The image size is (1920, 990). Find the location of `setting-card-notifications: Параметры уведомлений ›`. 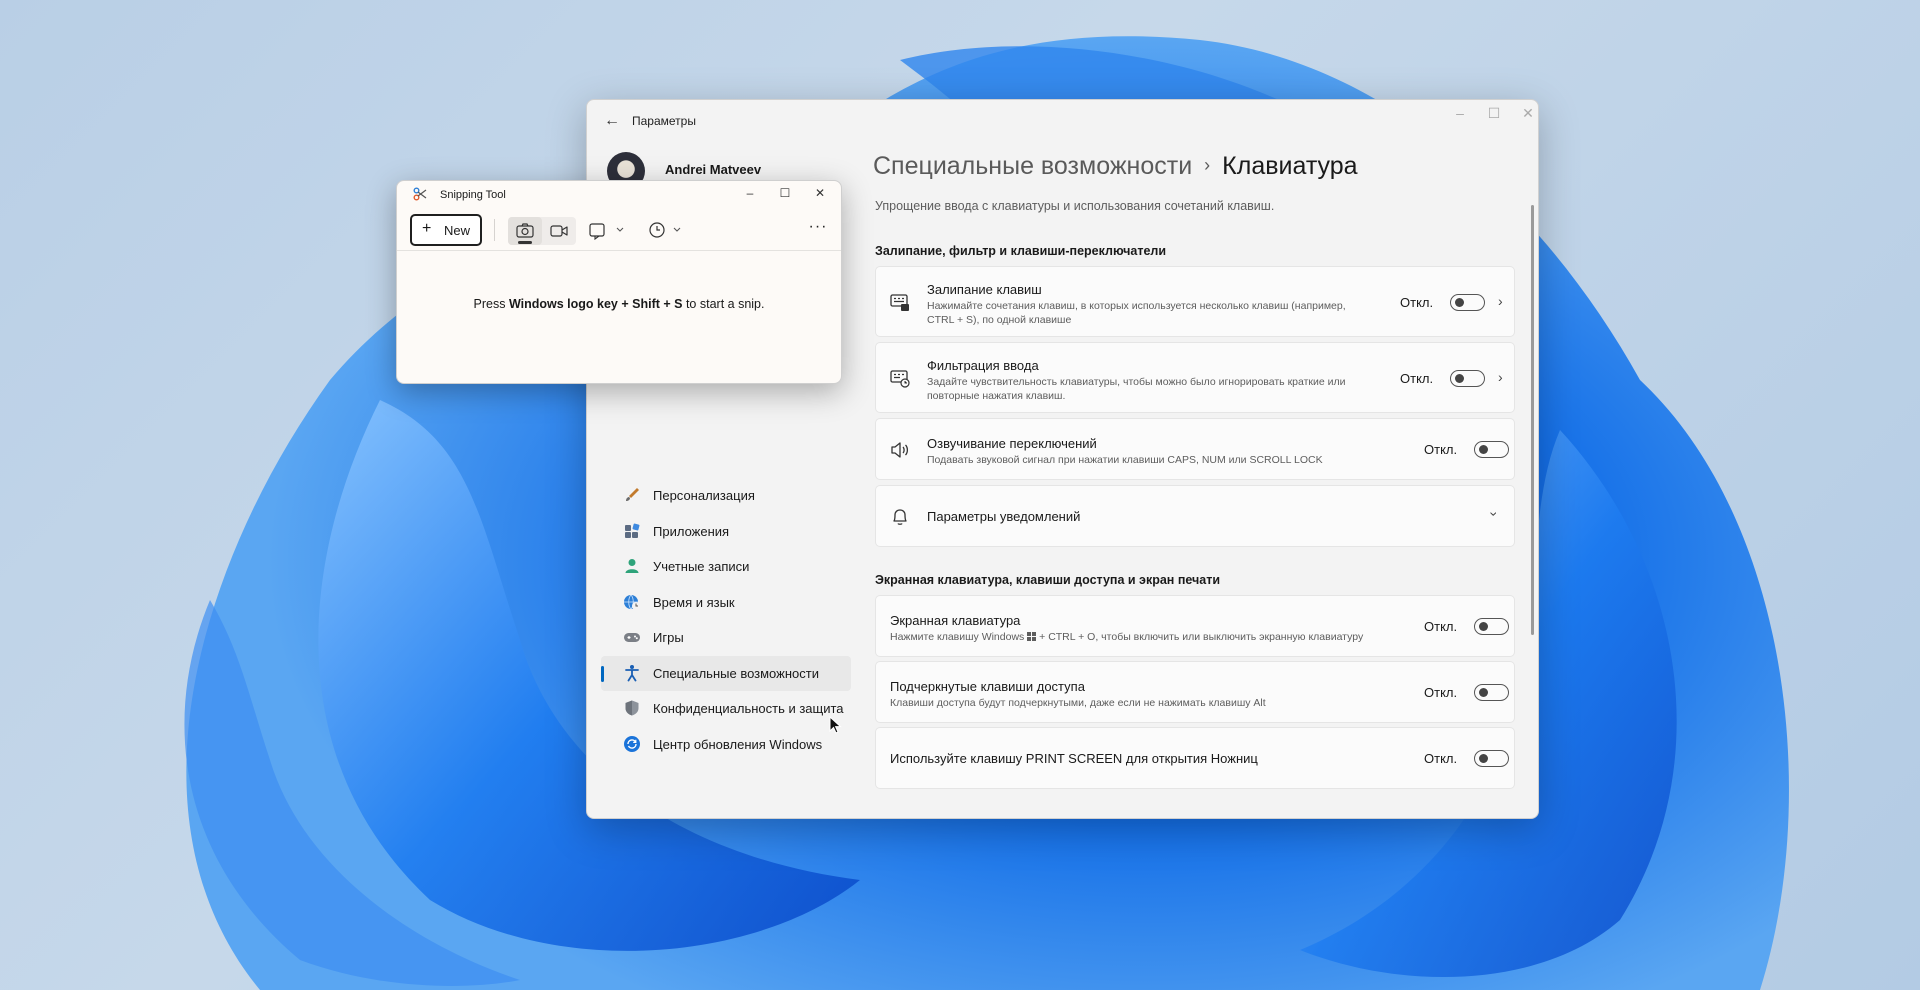

setting-card-notifications: Параметры уведомлений › is located at coordinates (1195, 516).